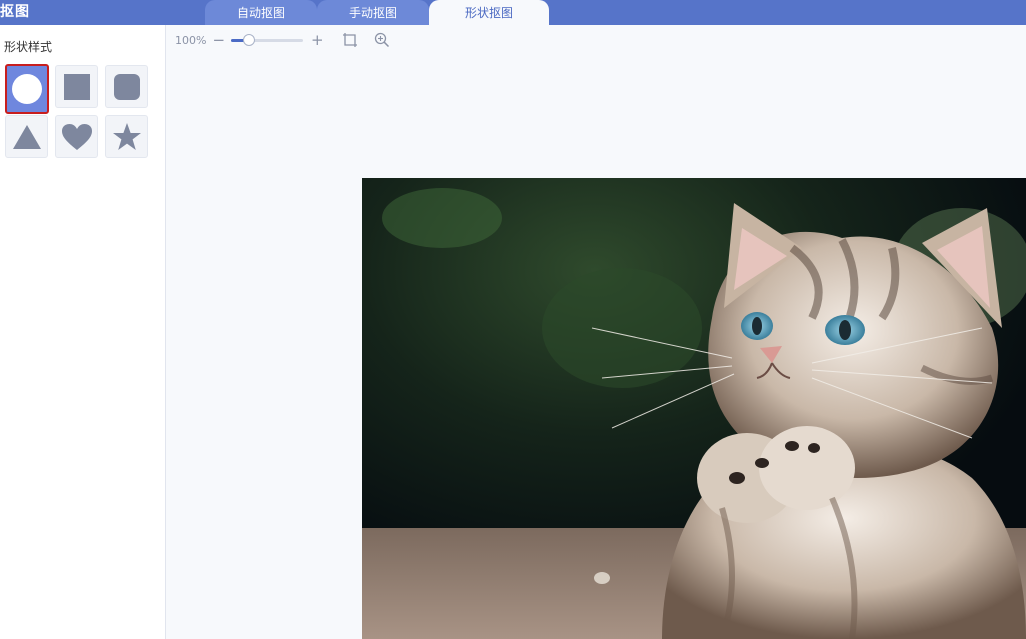  I want to click on zoom-in-button: +, so click(317, 40).